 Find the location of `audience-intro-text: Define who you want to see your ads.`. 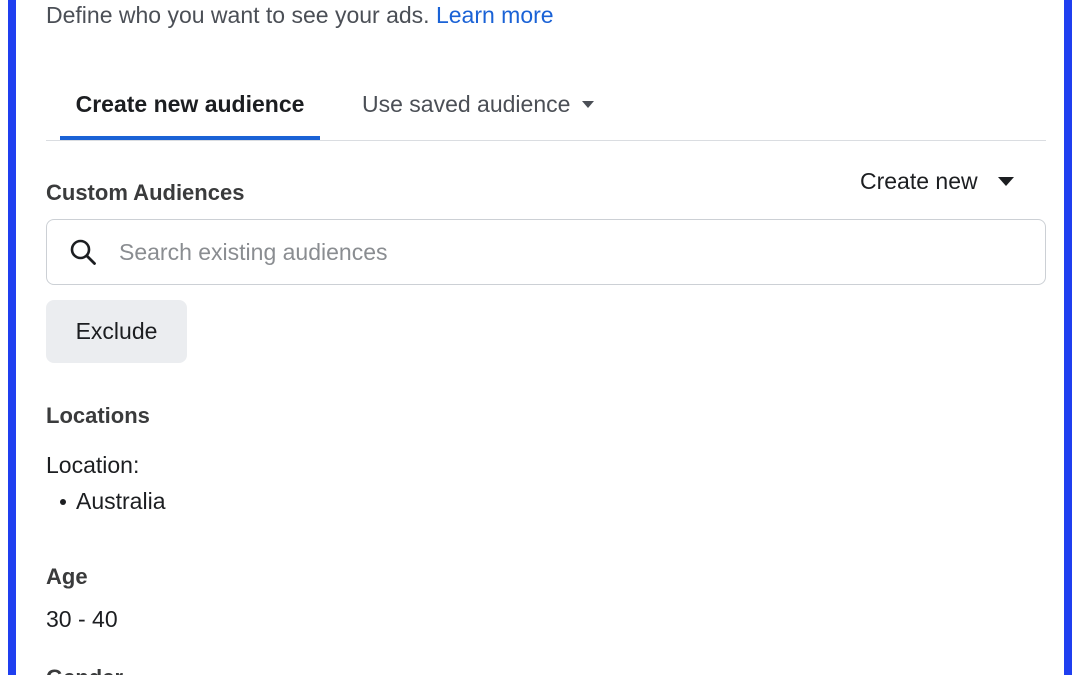

audience-intro-text: Define who you want to see your ads. is located at coordinates (238, 15).